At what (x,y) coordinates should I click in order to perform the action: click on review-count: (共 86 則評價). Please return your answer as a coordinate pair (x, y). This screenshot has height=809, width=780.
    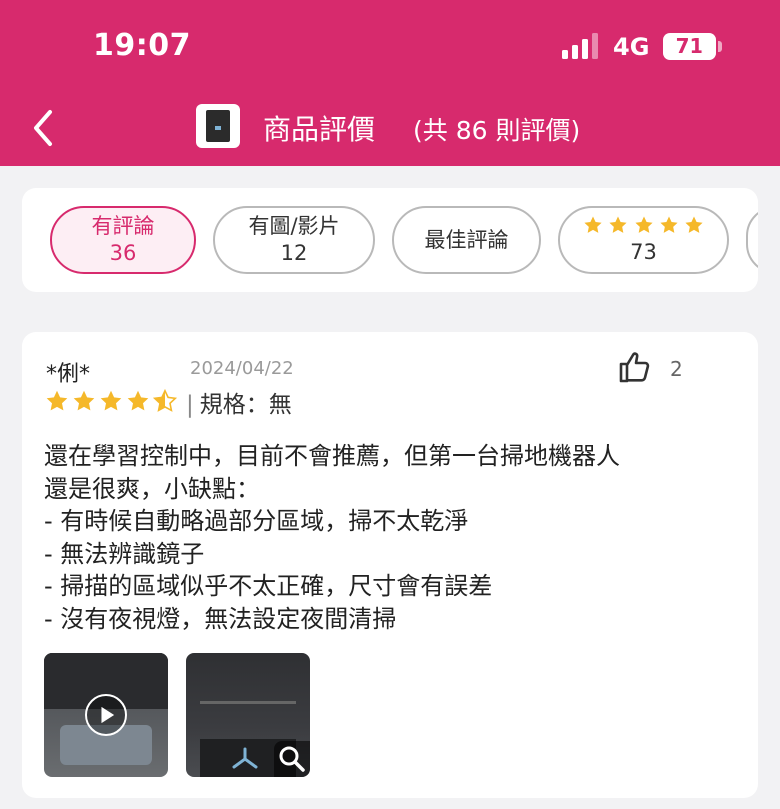
    Looking at the image, I should click on (497, 130).